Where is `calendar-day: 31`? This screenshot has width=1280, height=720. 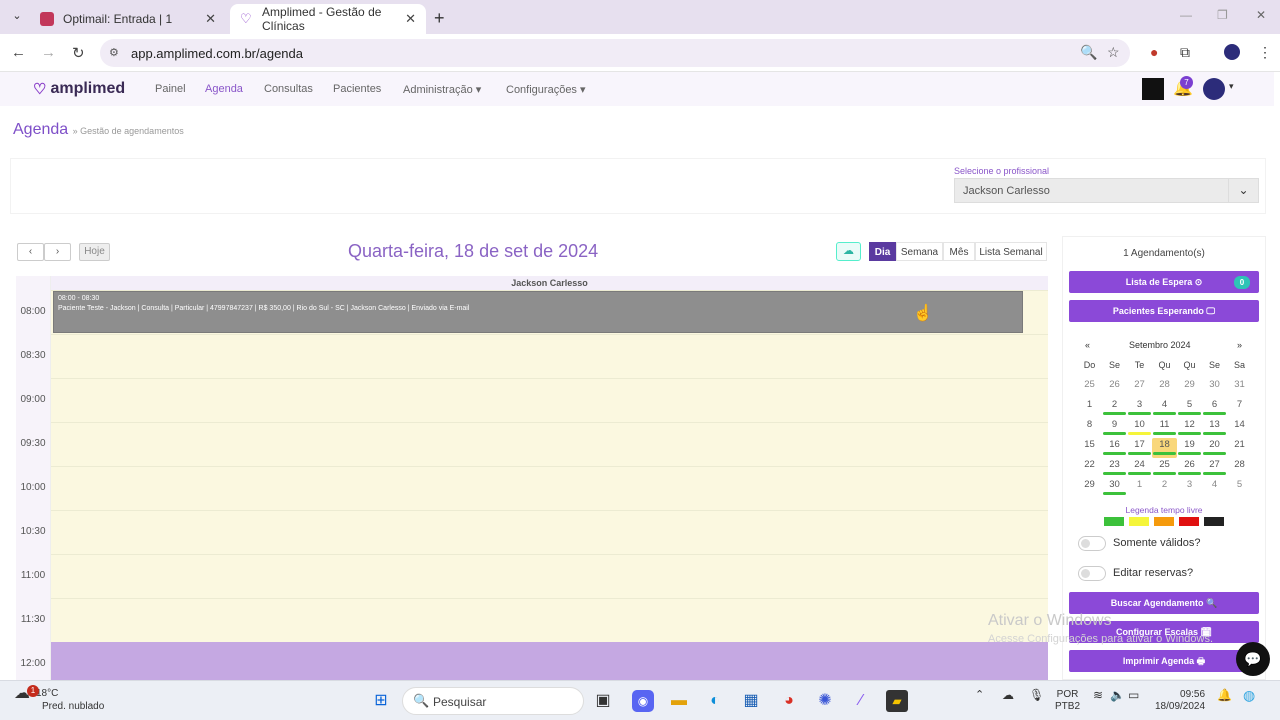
calendar-day: 31 is located at coordinates (1239, 388).